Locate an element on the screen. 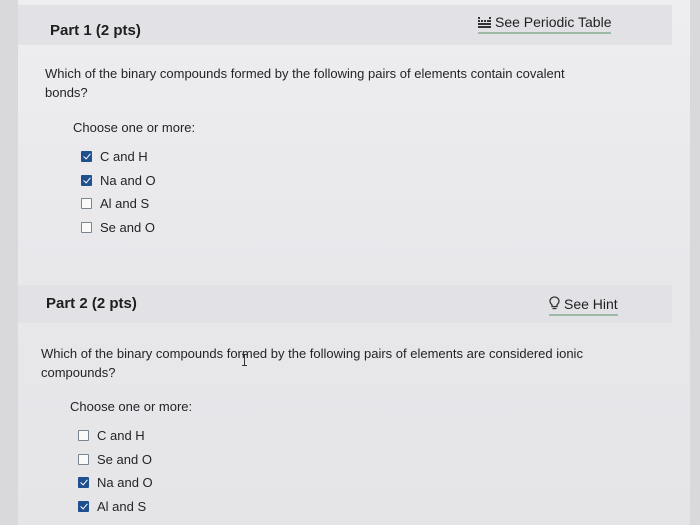  lightbulb-icon is located at coordinates (554, 304).